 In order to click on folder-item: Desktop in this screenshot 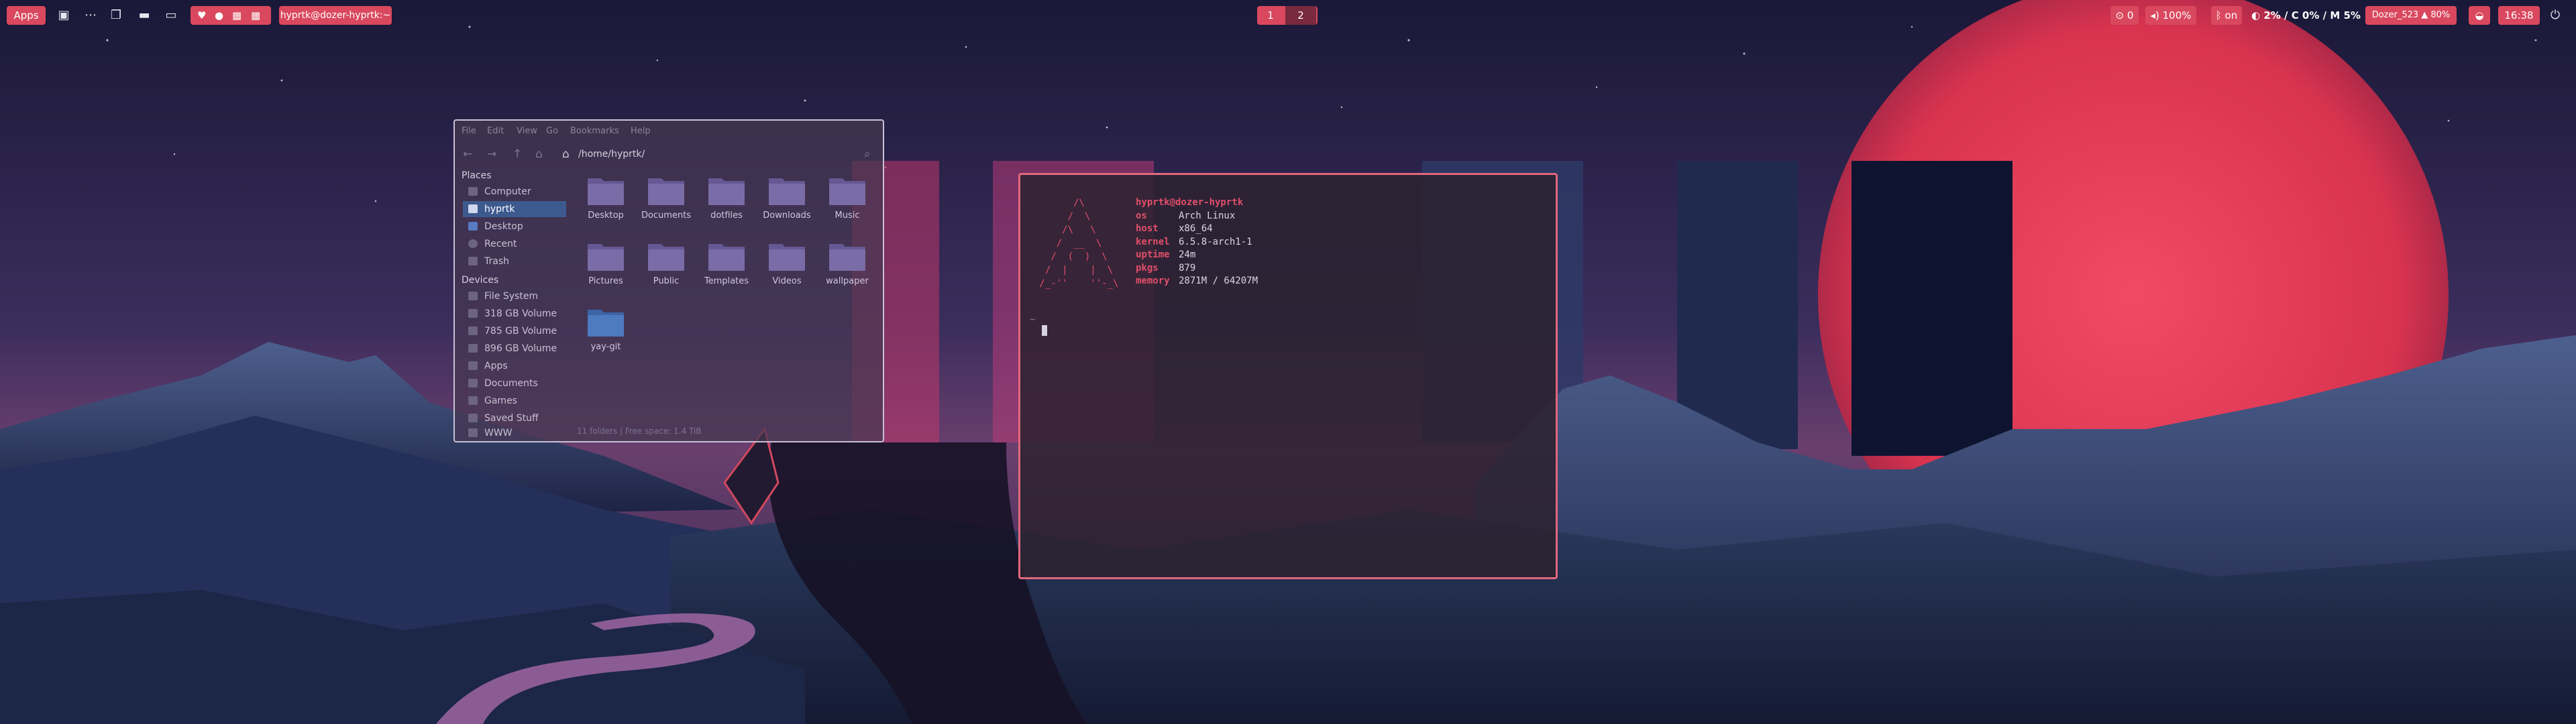, I will do `click(606, 204)`.